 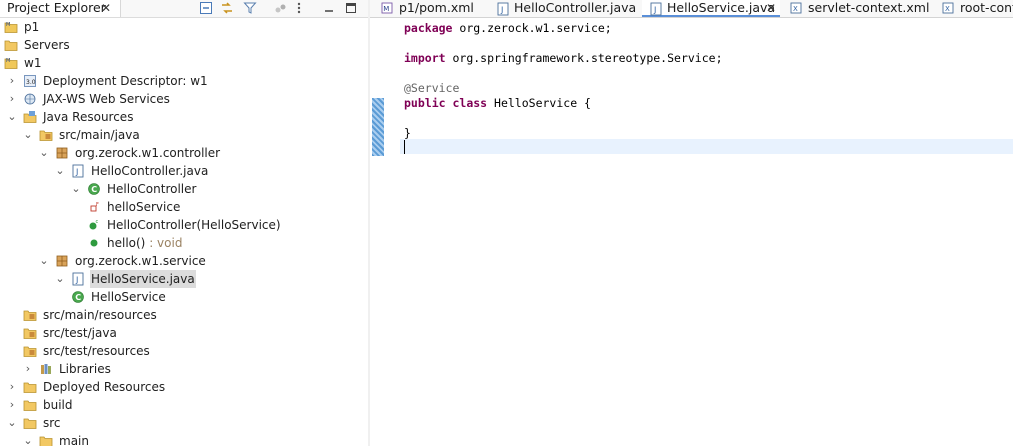 I want to click on tree-item: ⌄ src/main/java, so click(x=184, y=135).